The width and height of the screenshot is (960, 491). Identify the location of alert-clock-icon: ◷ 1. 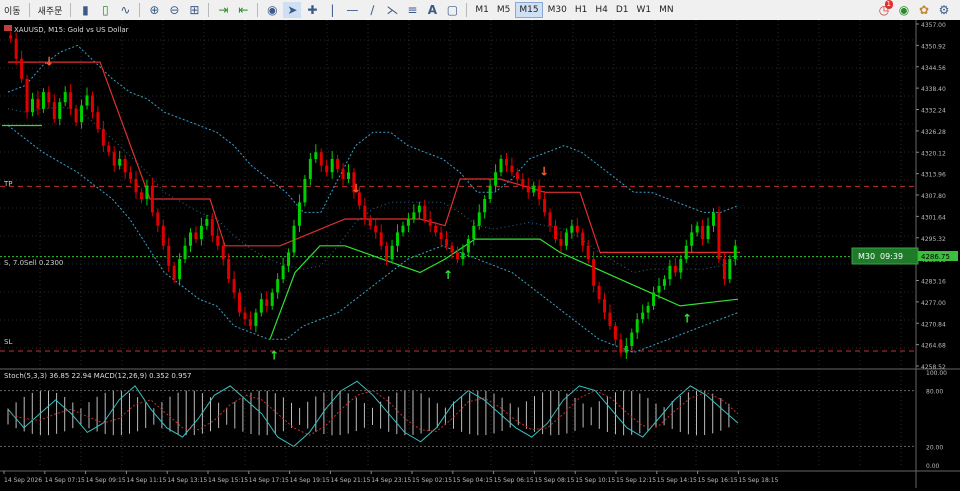
(884, 9).